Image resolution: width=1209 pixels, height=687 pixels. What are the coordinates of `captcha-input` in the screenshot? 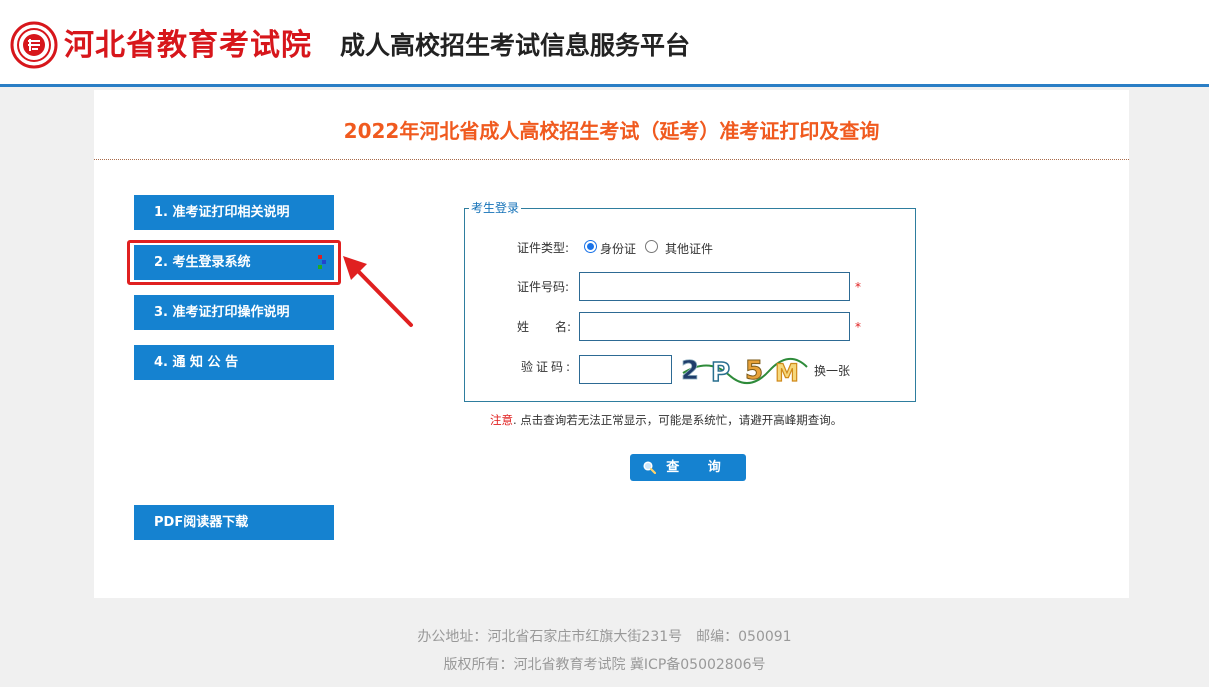 It's located at (625, 369).